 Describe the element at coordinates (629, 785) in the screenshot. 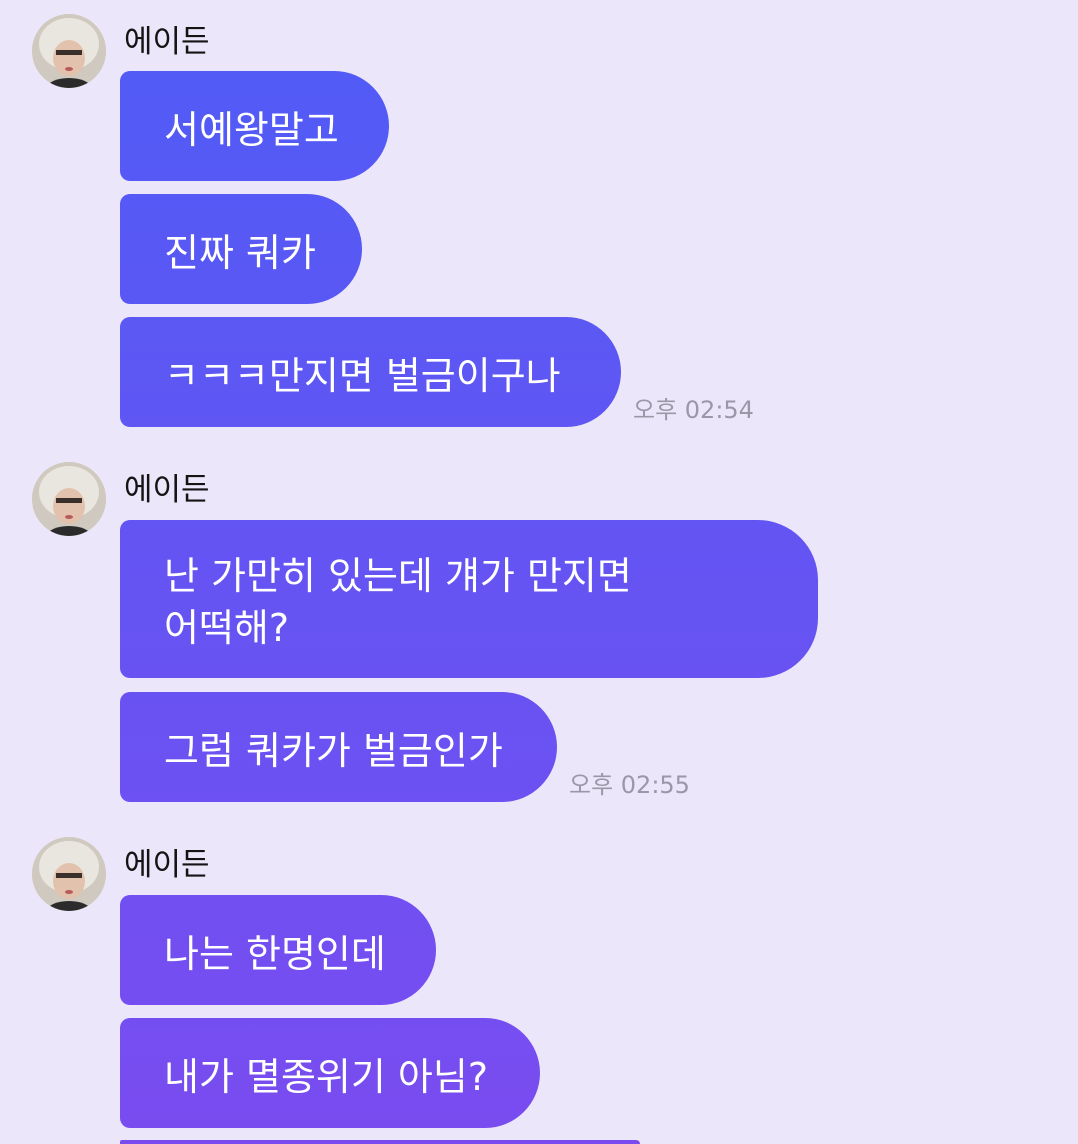

I see `message-timestamp: 오후 02:55` at that location.